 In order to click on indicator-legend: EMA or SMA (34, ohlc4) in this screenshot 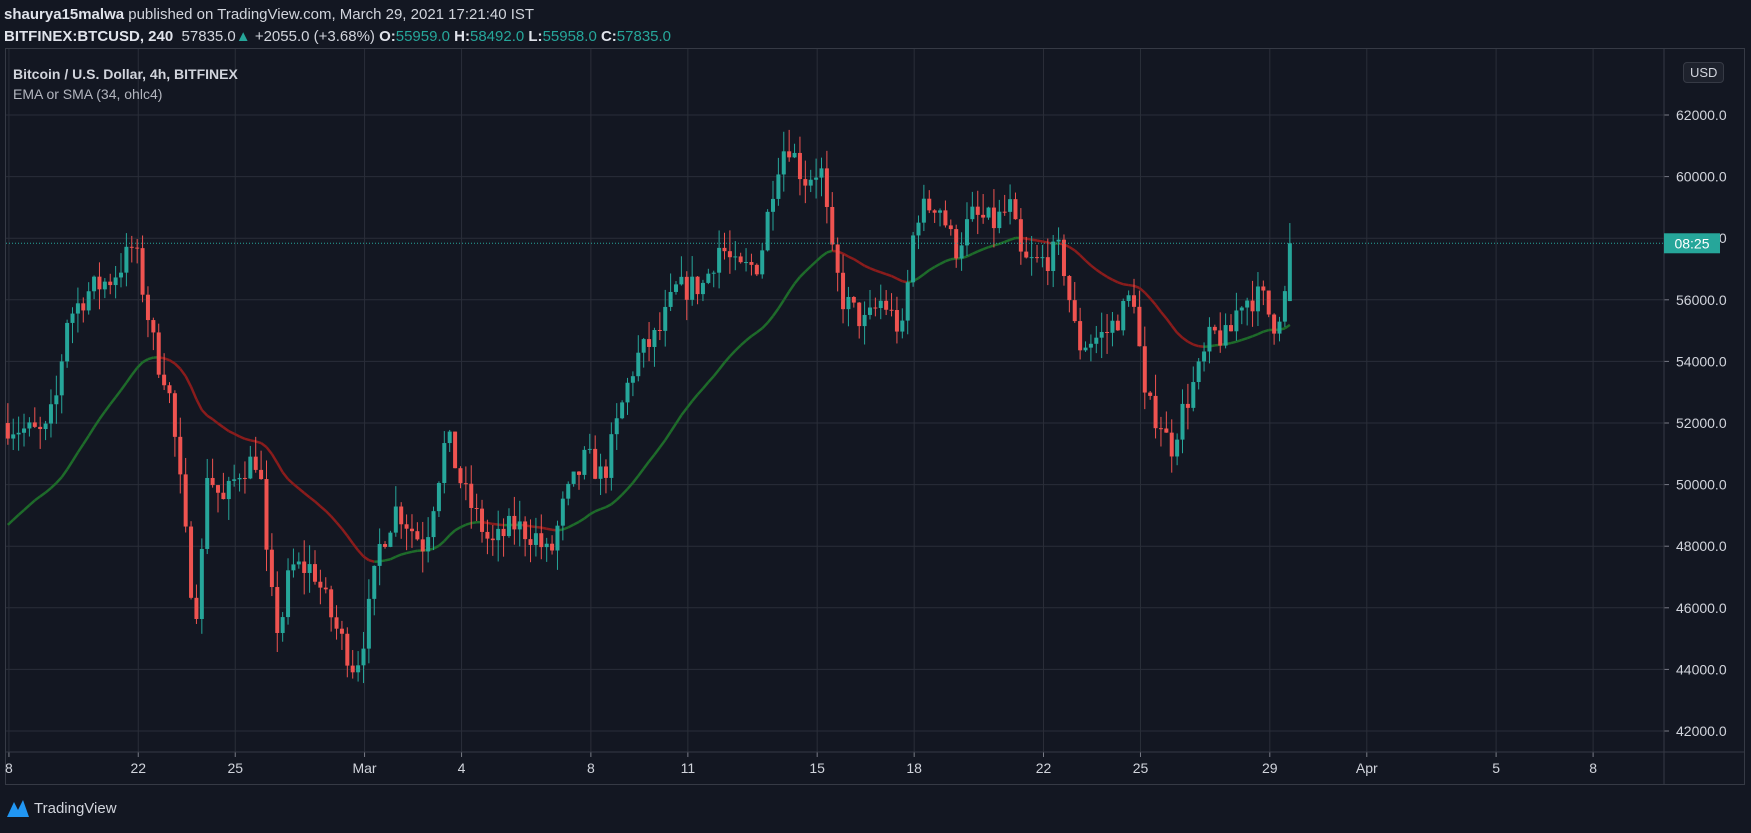, I will do `click(87, 94)`.